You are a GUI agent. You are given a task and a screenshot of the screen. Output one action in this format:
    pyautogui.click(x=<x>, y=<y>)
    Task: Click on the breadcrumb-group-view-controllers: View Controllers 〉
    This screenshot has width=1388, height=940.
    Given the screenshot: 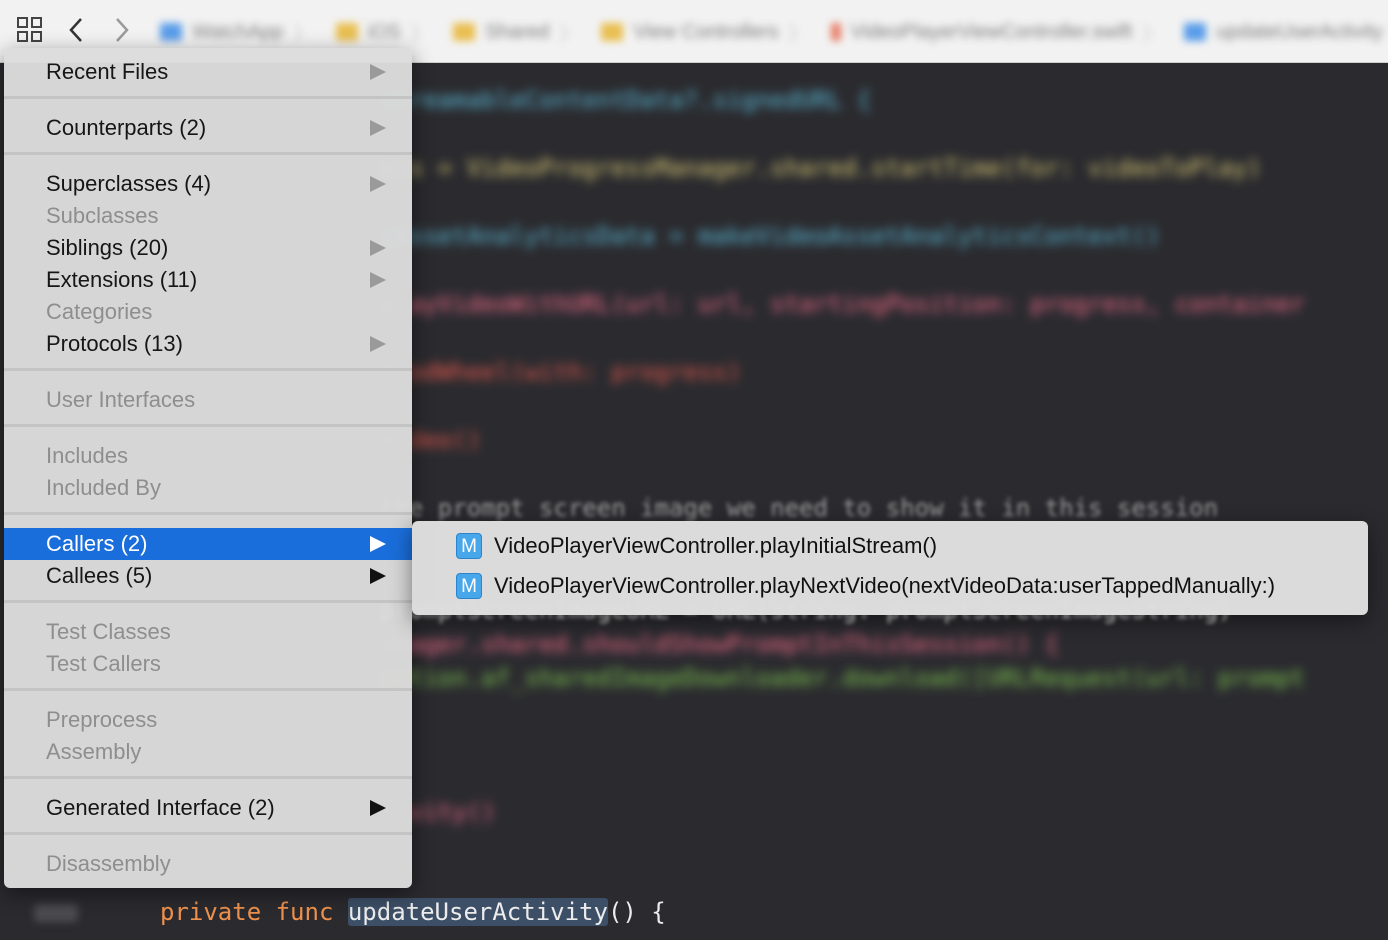 What is the action you would take?
    pyautogui.click(x=705, y=32)
    